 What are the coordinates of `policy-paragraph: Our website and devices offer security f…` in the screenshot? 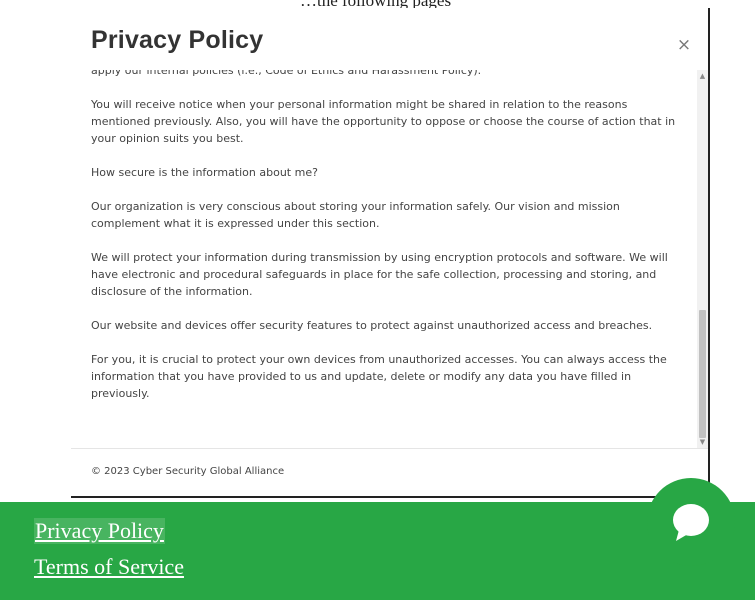 It's located at (372, 325).